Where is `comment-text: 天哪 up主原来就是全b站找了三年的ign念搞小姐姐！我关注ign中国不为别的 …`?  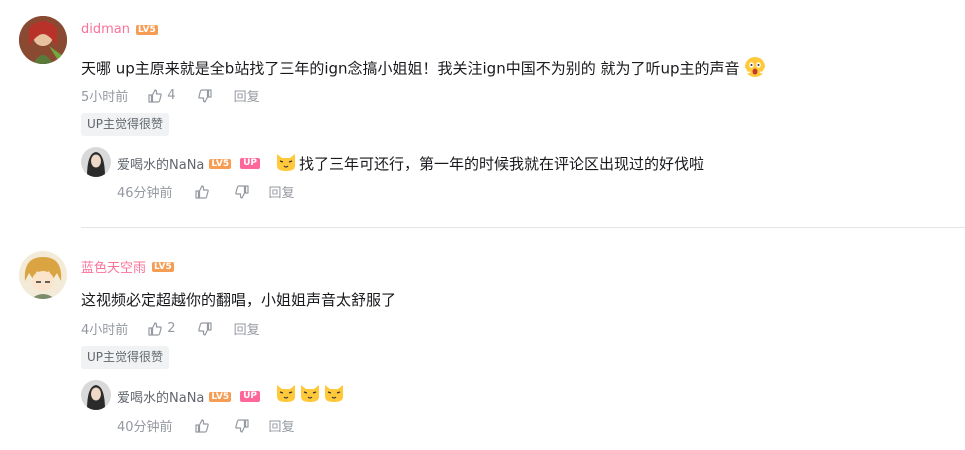
comment-text: 天哪 up主原来就是全b站找了三年的ign念搞小姐姐！我关注ign中国不为别的 … is located at coordinates (410, 68).